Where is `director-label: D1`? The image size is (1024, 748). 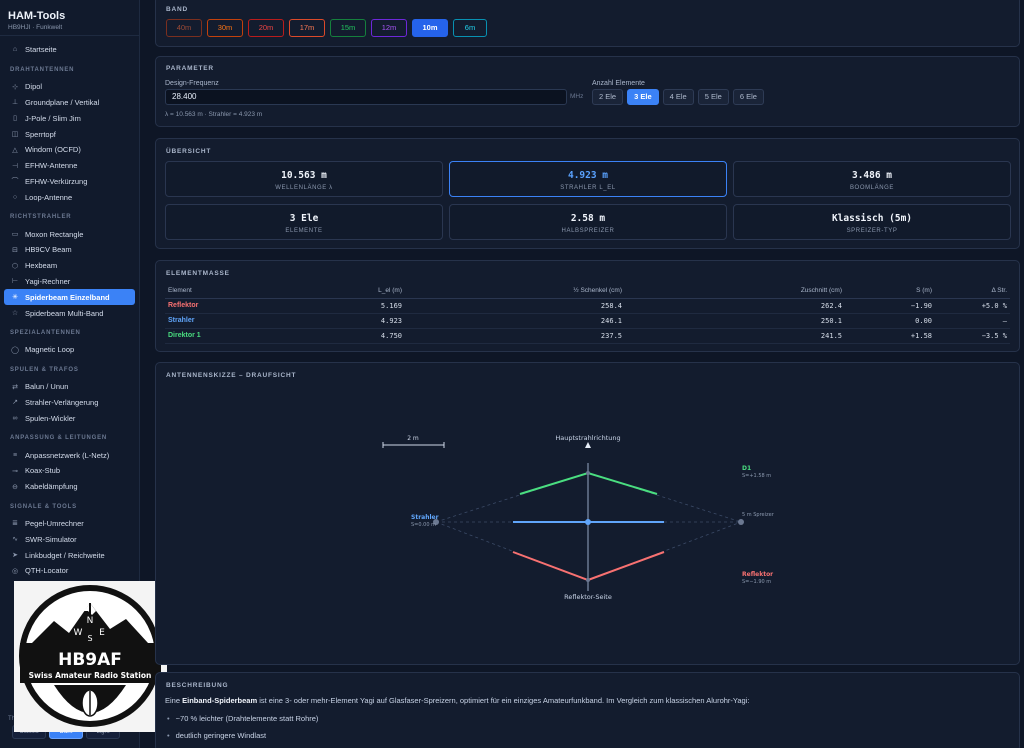
director-label: D1 is located at coordinates (746, 468).